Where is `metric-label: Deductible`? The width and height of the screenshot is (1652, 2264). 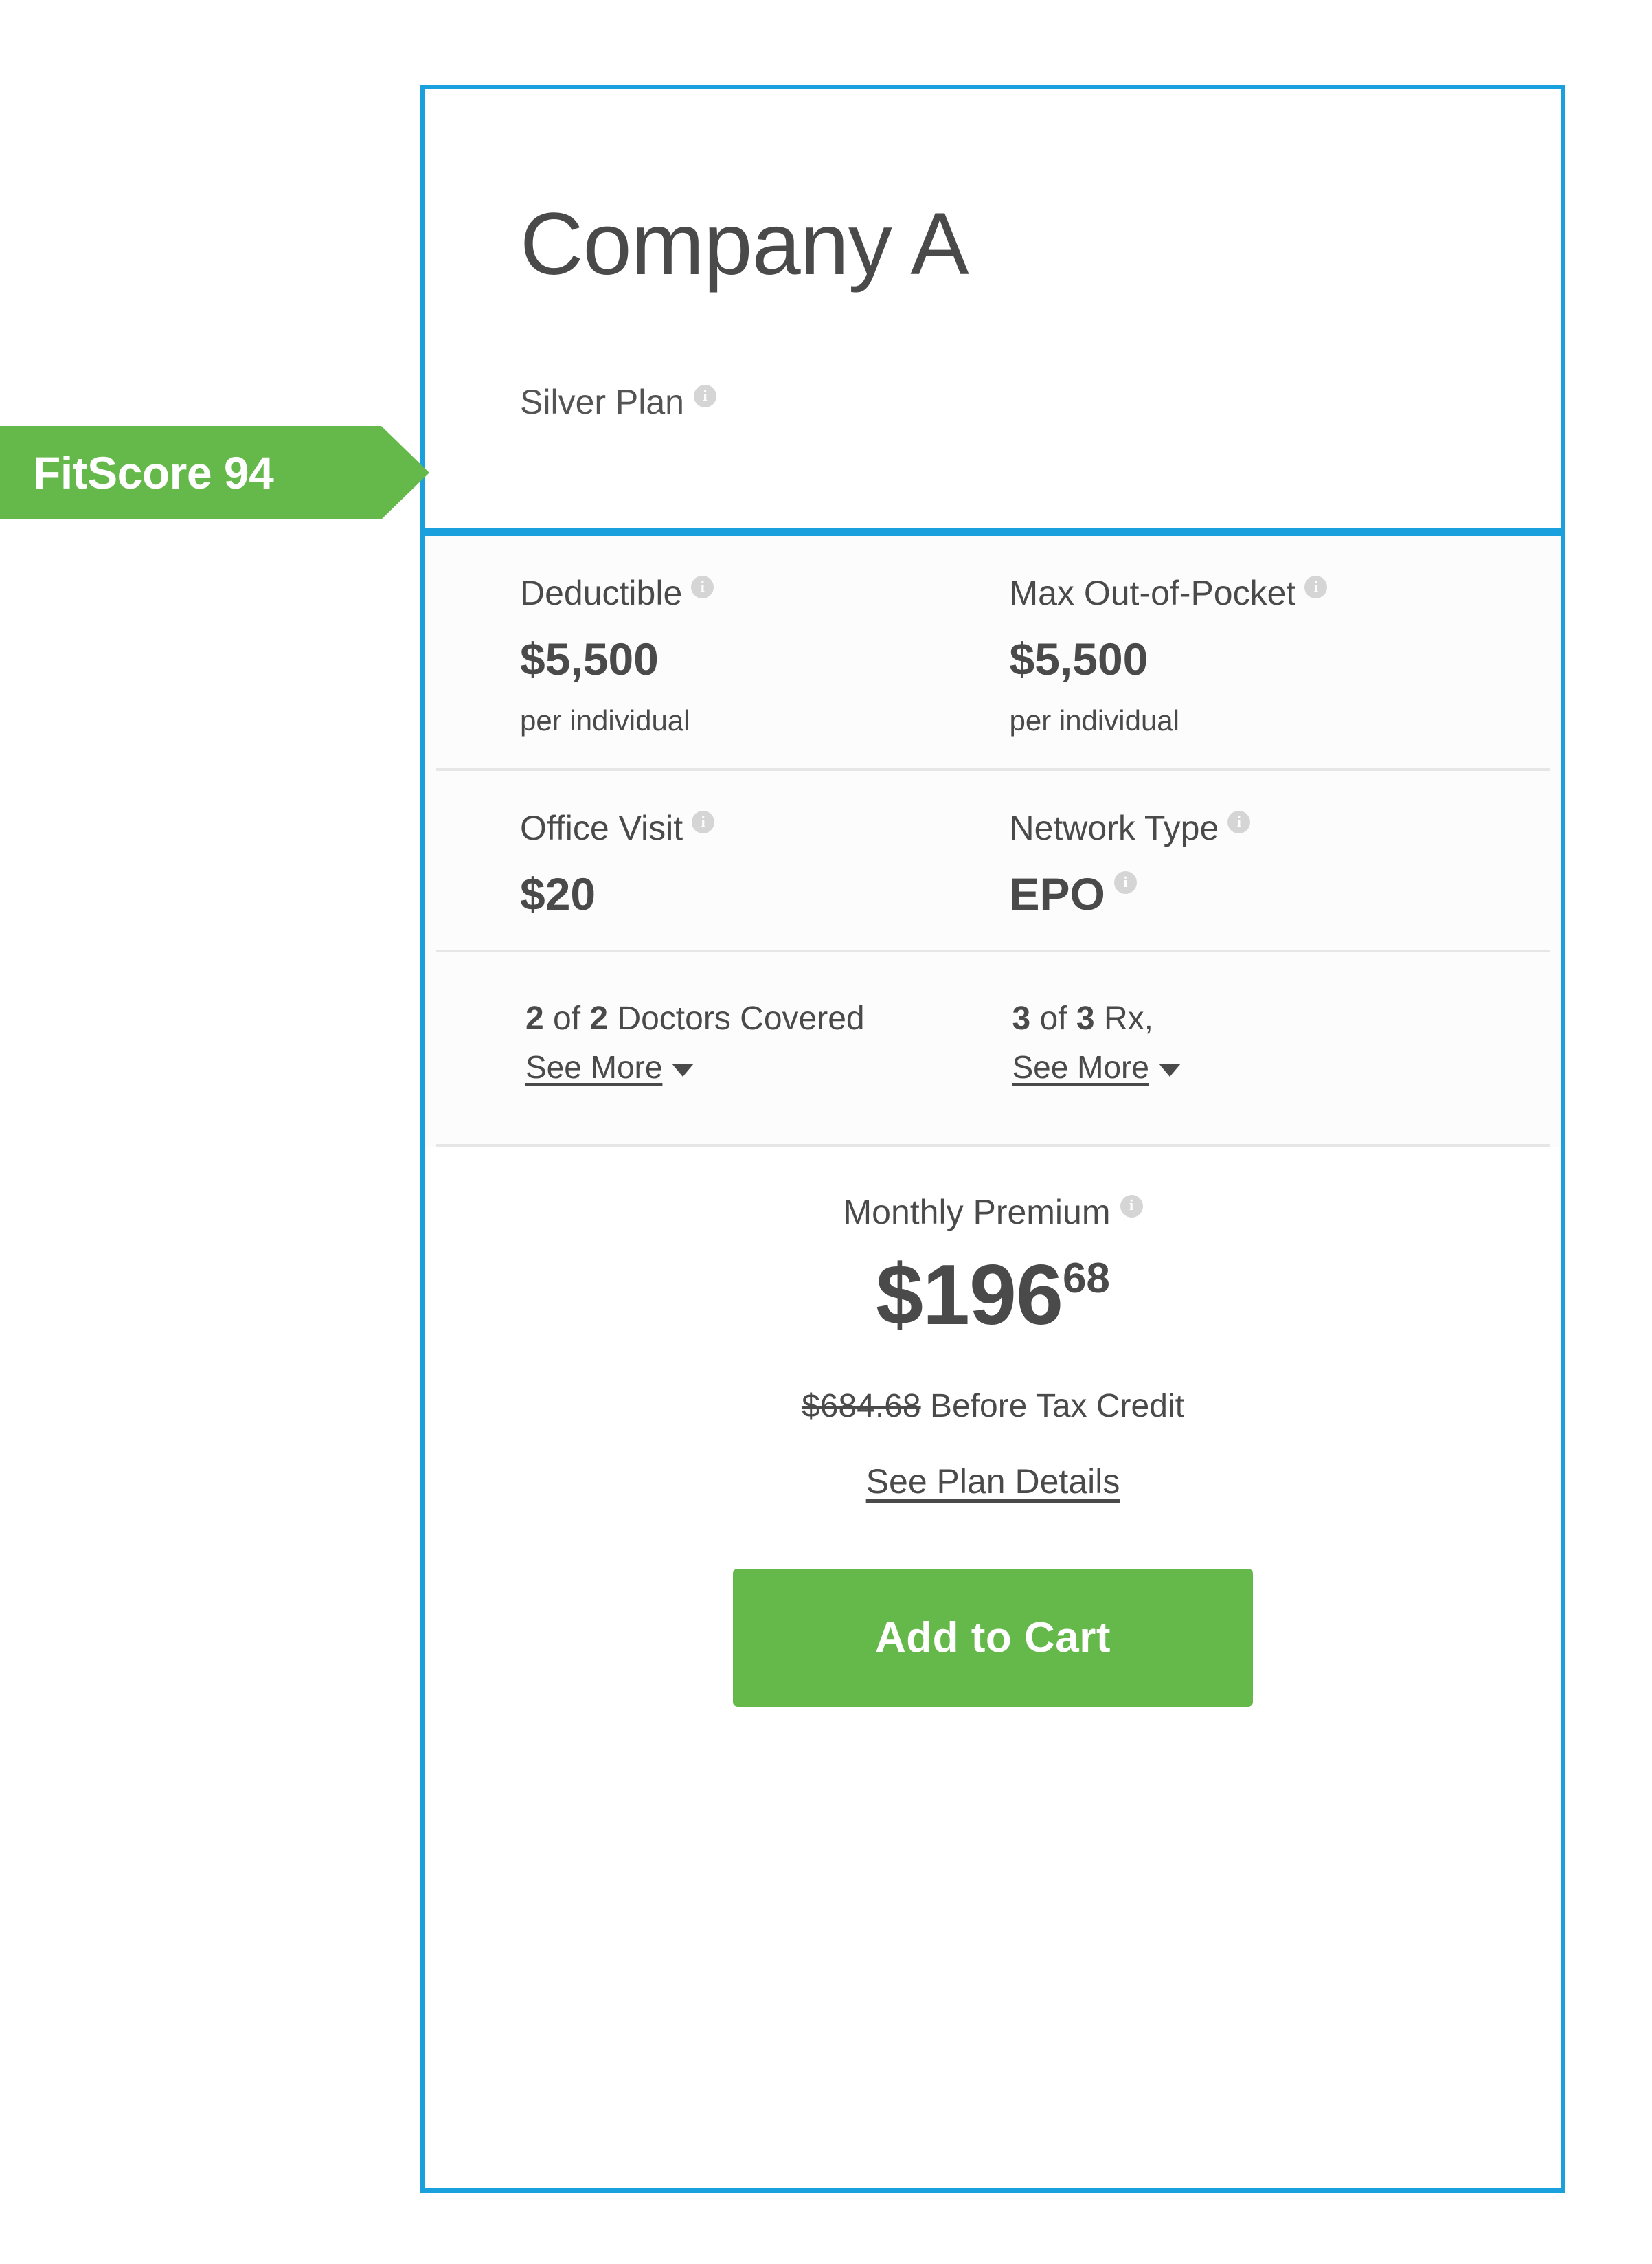 metric-label: Deductible is located at coordinates (601, 593).